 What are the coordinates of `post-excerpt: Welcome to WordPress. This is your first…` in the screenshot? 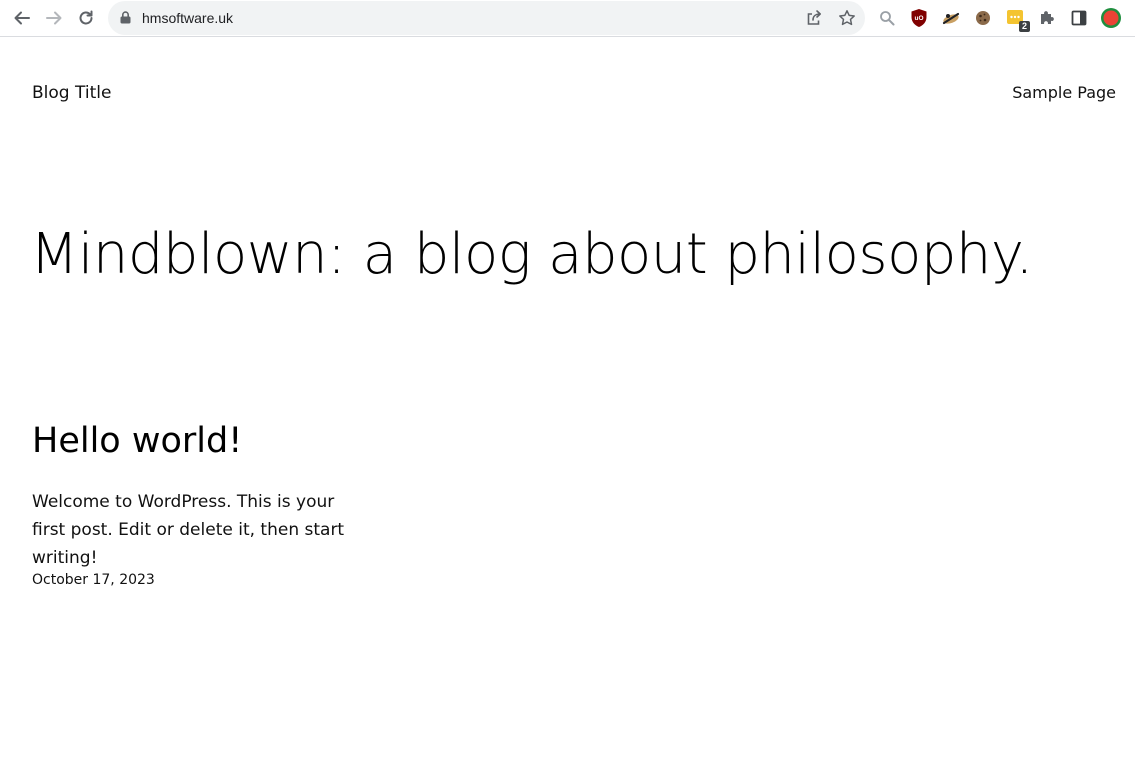 It's located at (188, 530).